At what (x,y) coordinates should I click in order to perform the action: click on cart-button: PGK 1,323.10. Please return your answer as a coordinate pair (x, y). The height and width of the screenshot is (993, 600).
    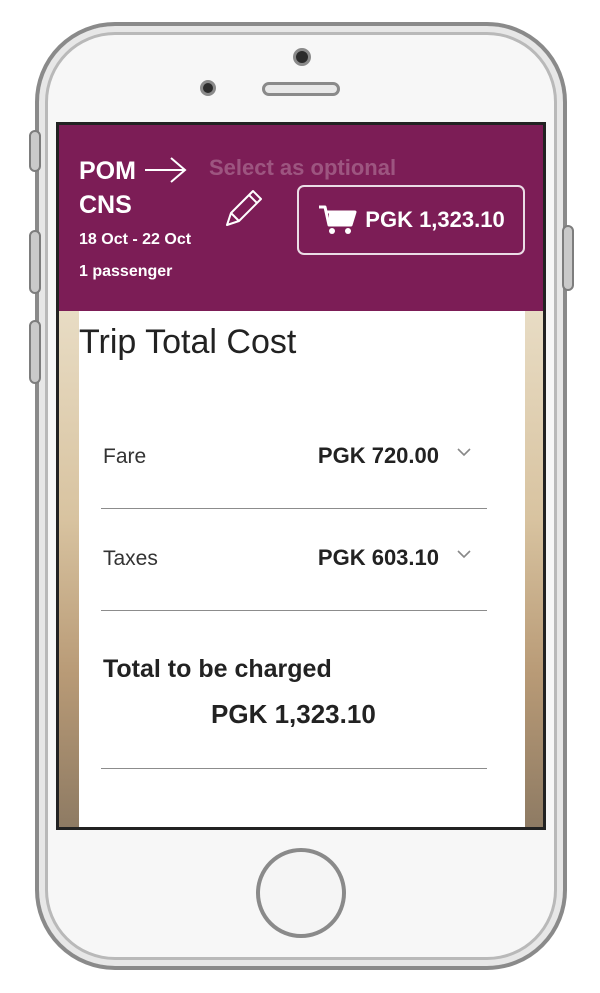
    Looking at the image, I should click on (411, 220).